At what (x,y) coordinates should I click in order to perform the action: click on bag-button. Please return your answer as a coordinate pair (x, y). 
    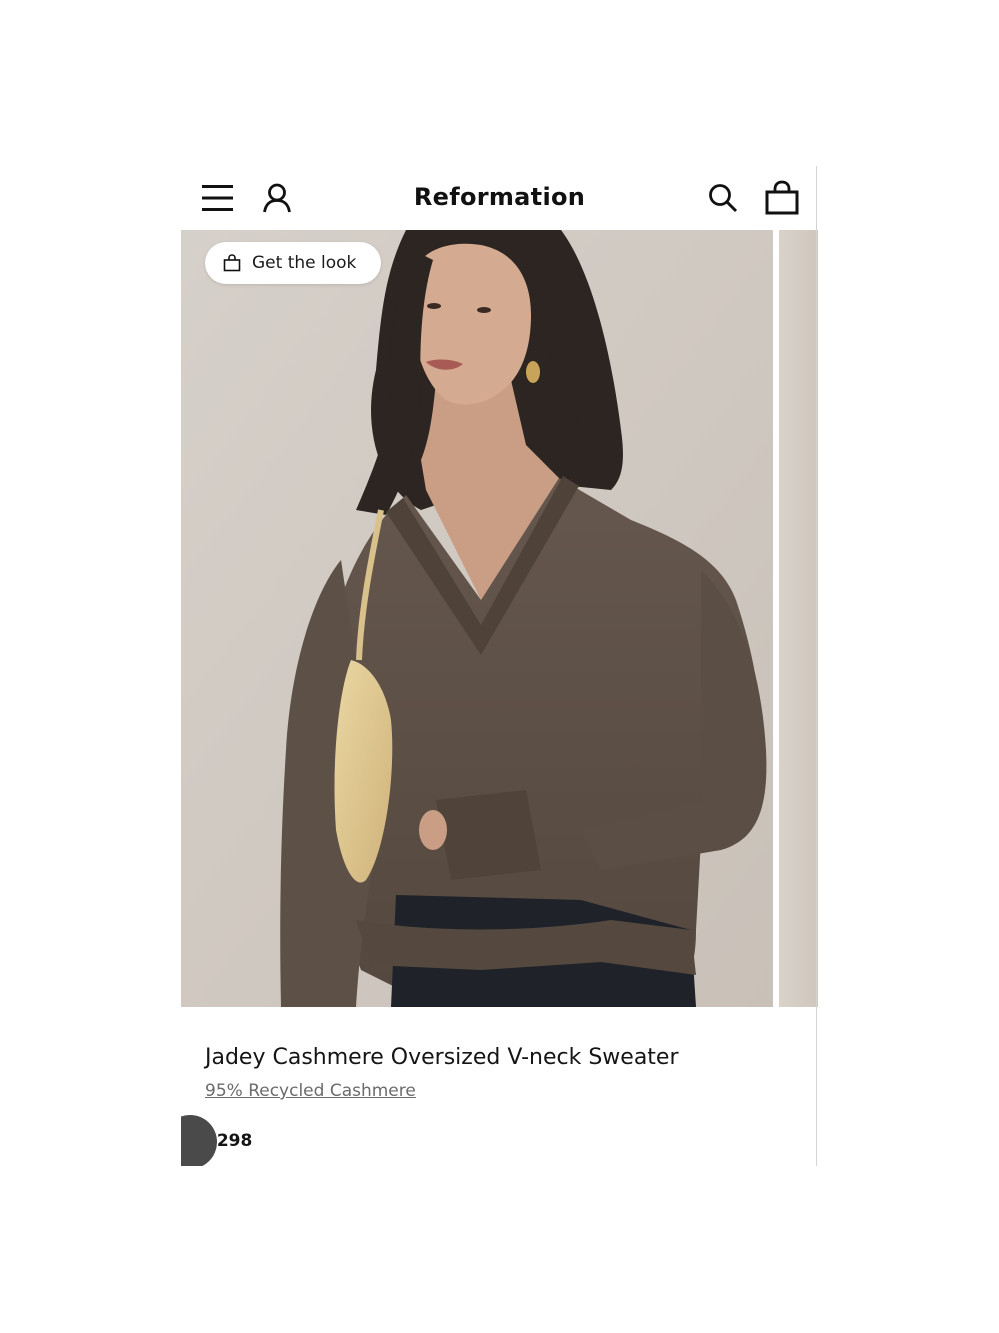
    Looking at the image, I should click on (782, 198).